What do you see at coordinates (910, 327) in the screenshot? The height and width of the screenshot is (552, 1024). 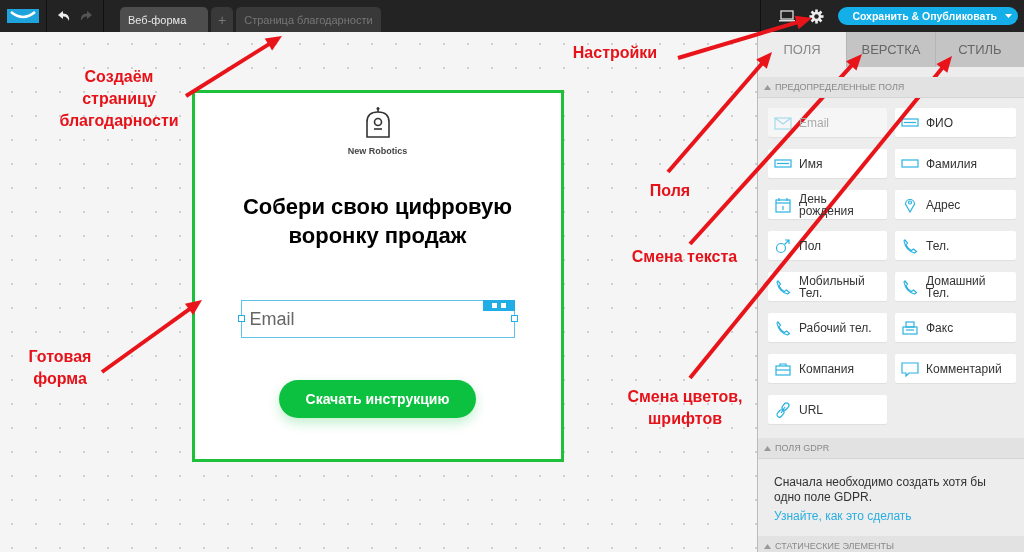 I see `fax-icon` at bounding box center [910, 327].